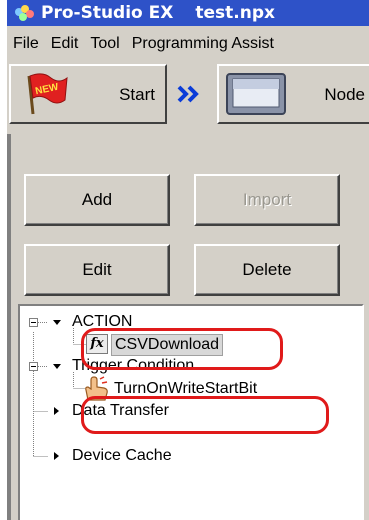 The width and height of the screenshot is (369, 520). I want to click on tree-node-device-cache-label: Device Cache, so click(122, 455).